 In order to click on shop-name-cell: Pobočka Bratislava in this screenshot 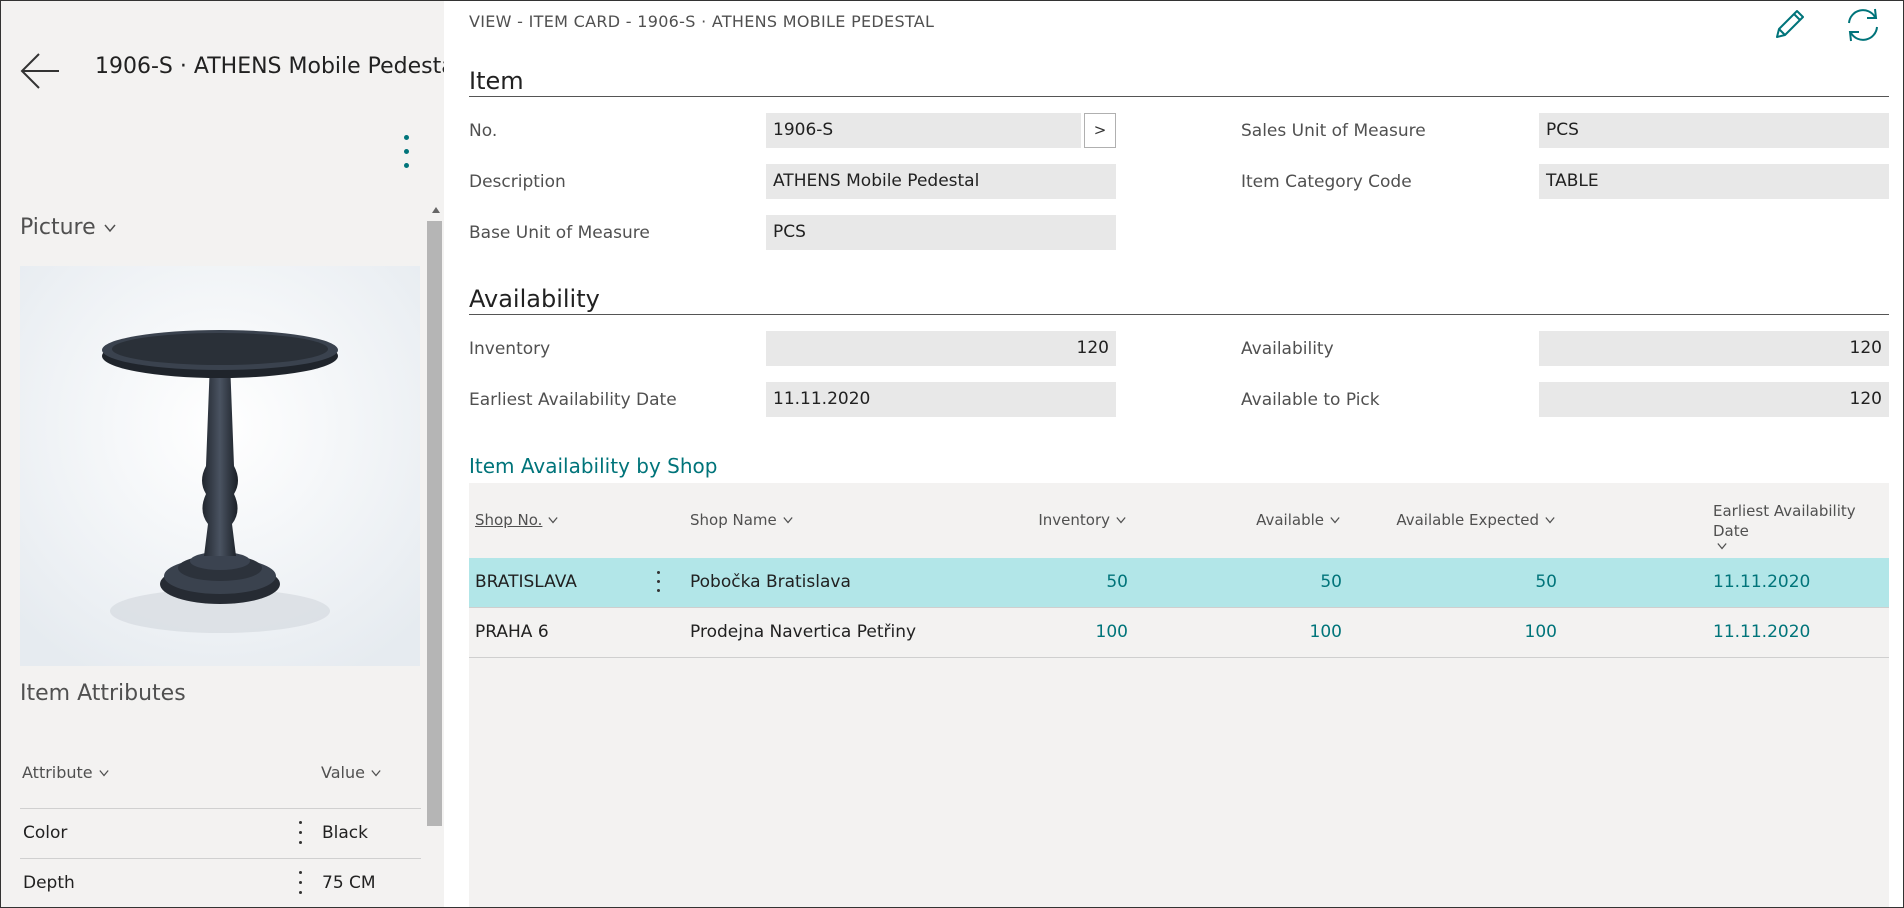, I will do `click(770, 582)`.